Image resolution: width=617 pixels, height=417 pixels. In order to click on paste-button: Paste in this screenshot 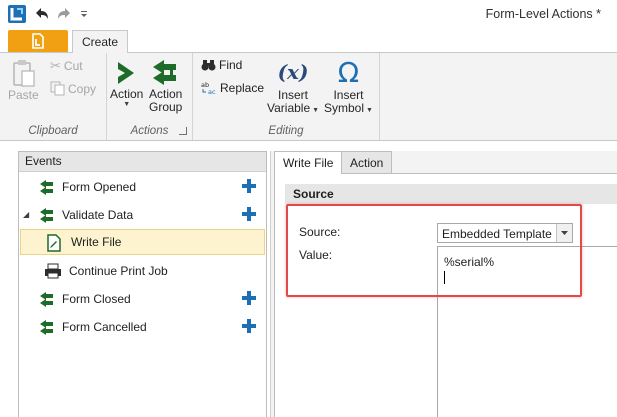, I will do `click(23, 80)`.